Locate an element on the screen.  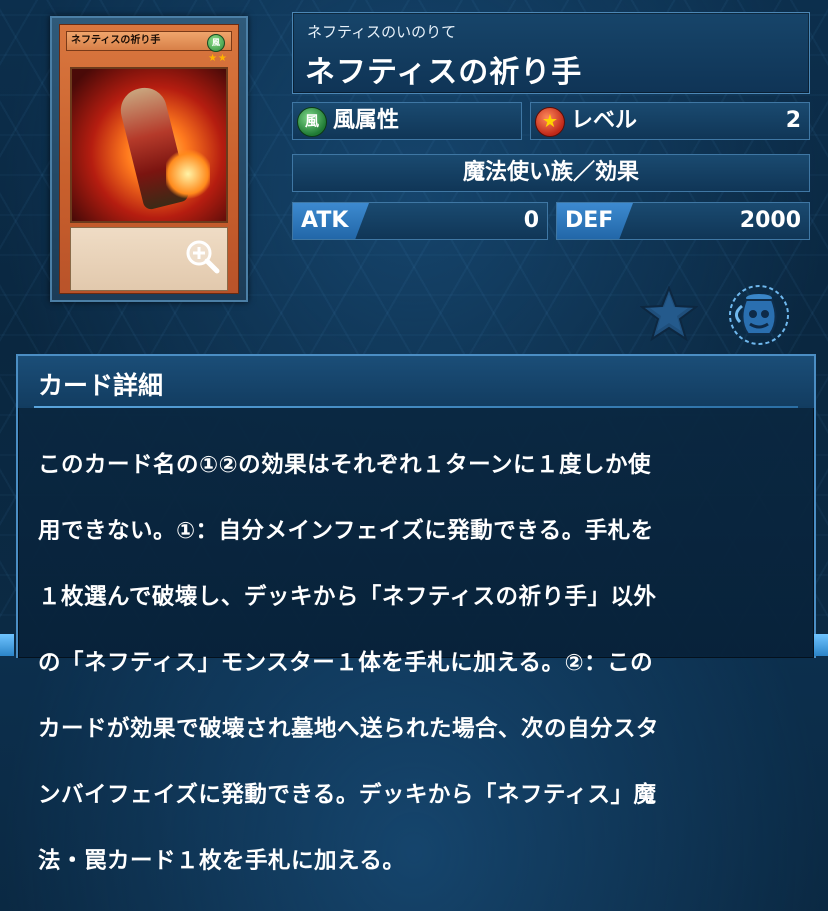
card-name-bar: ネフティスの祈り手 風 is located at coordinates (149, 41).